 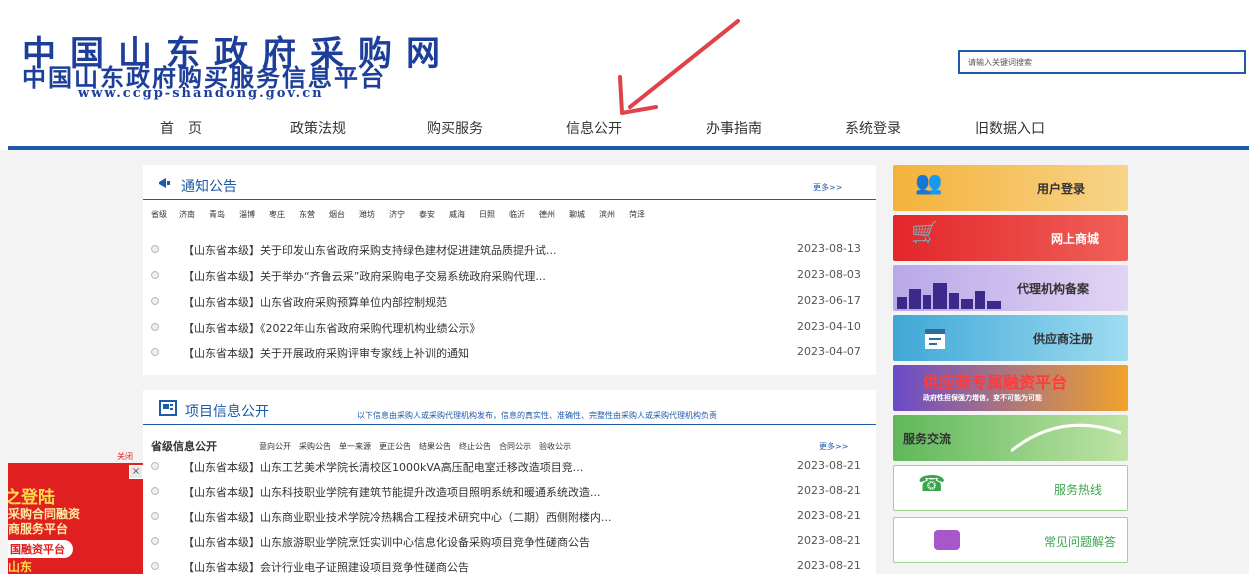 What do you see at coordinates (1010, 438) in the screenshot?
I see `service-exchange-button: 服务交流` at bounding box center [1010, 438].